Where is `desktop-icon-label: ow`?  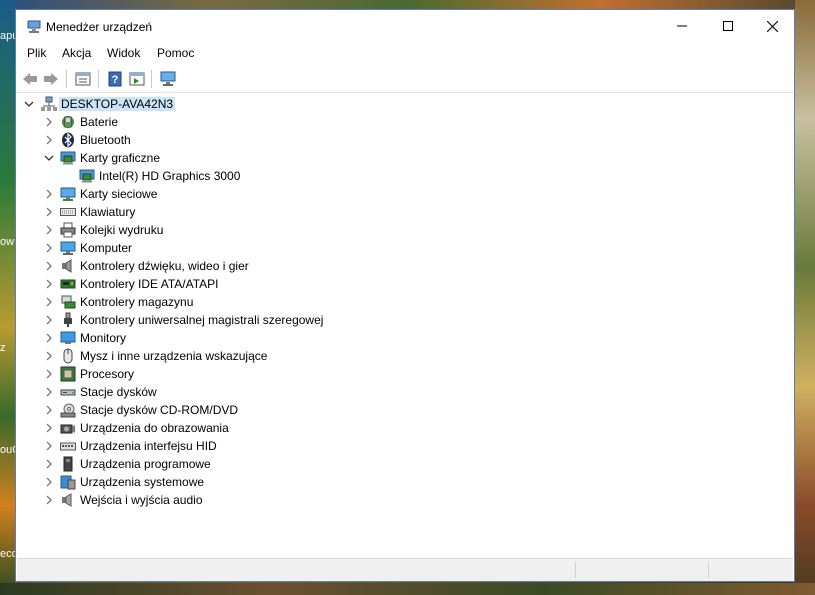 desktop-icon-label: ow is located at coordinates (8, 242).